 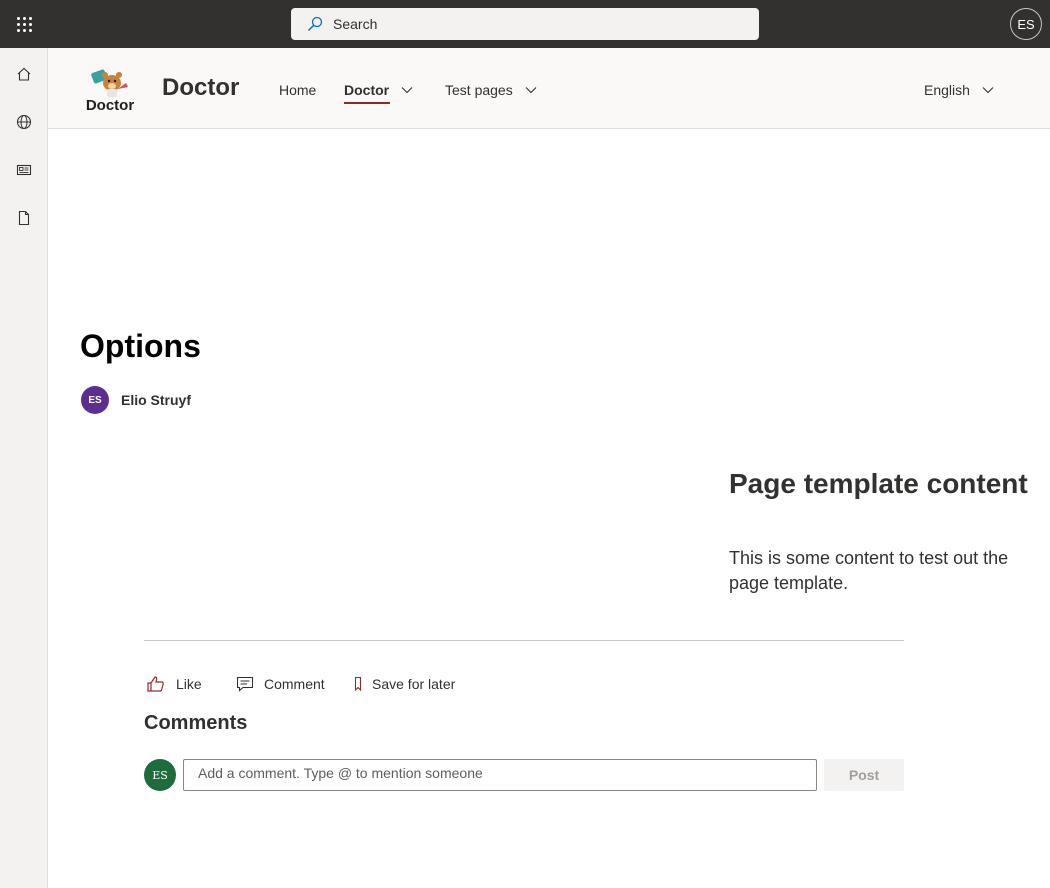 I want to click on thumbs-up-icon, so click(x=155, y=684).